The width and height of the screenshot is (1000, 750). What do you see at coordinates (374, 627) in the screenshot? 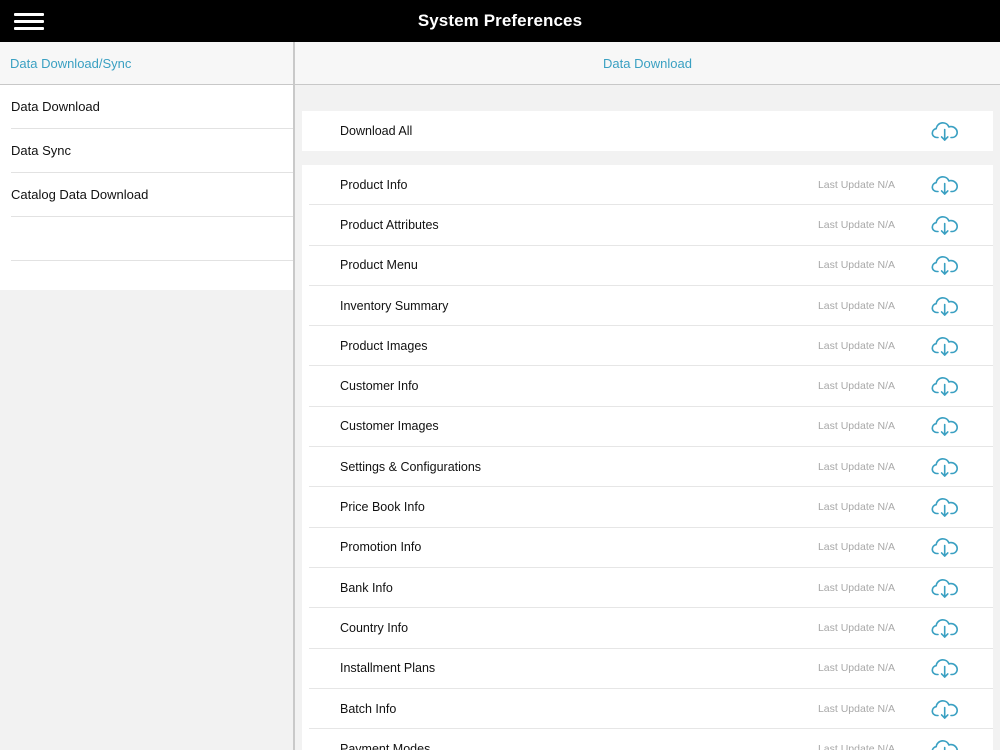
I see `download-row-label: Country Info` at bounding box center [374, 627].